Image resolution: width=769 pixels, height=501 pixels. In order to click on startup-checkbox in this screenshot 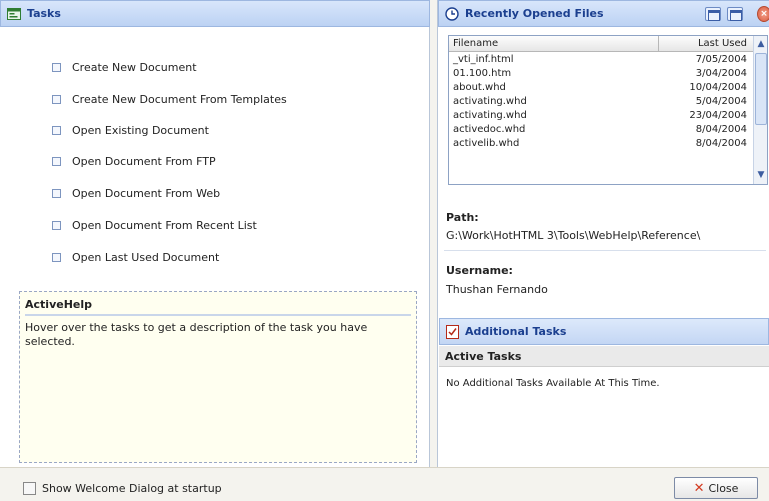, I will do `click(29, 488)`.